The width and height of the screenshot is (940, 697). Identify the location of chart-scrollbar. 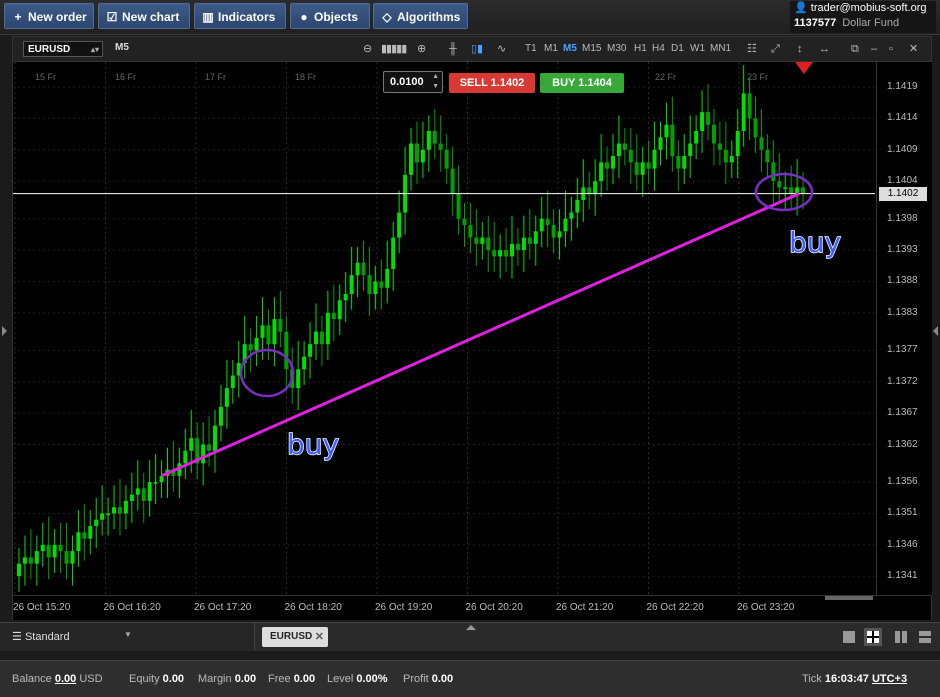
(849, 598).